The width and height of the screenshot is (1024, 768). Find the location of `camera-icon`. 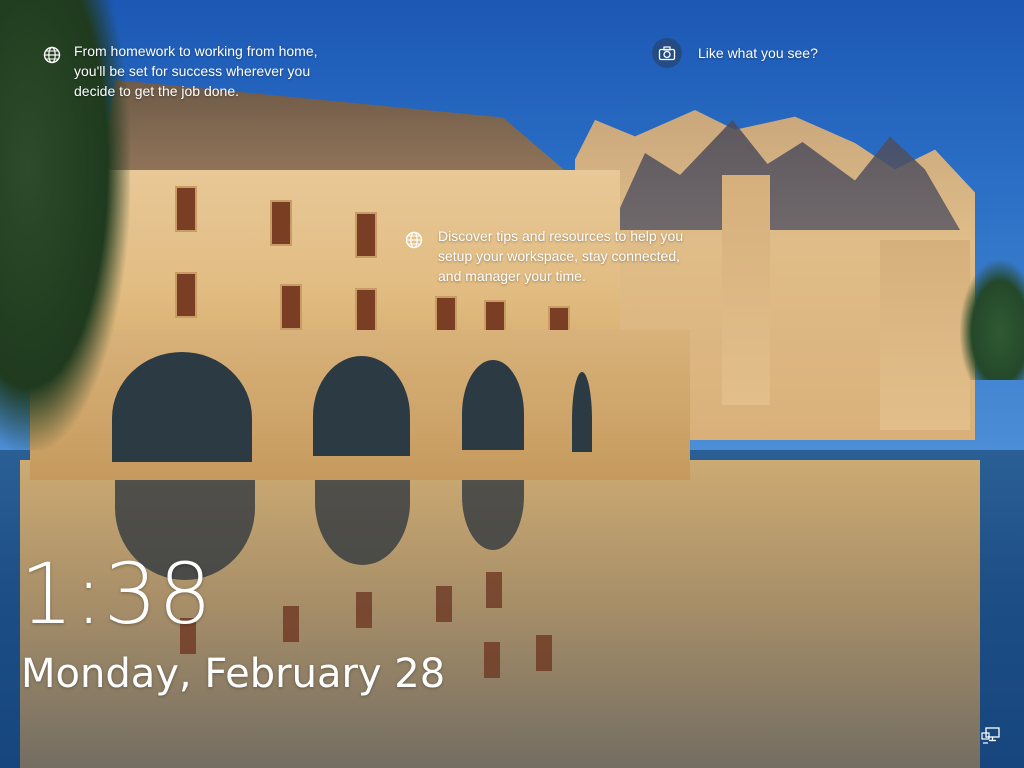

camera-icon is located at coordinates (667, 53).